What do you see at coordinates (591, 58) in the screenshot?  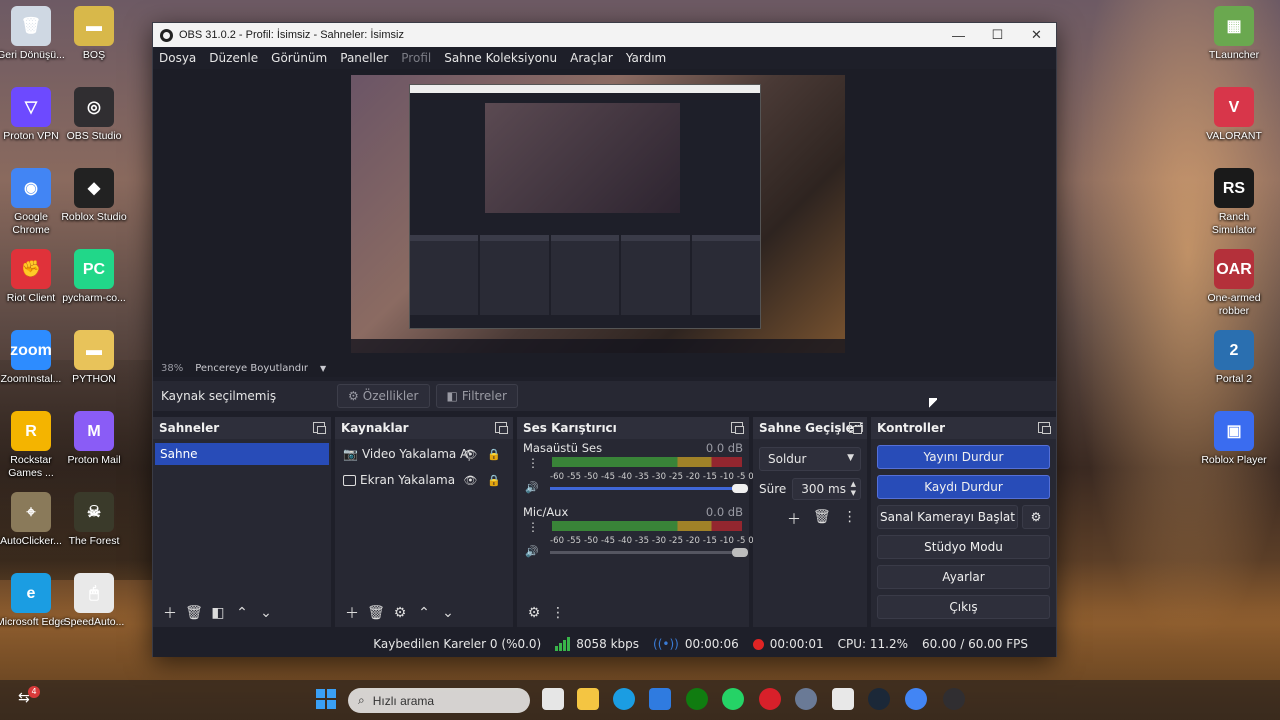 I see `menu-araclar: Araçlar` at bounding box center [591, 58].